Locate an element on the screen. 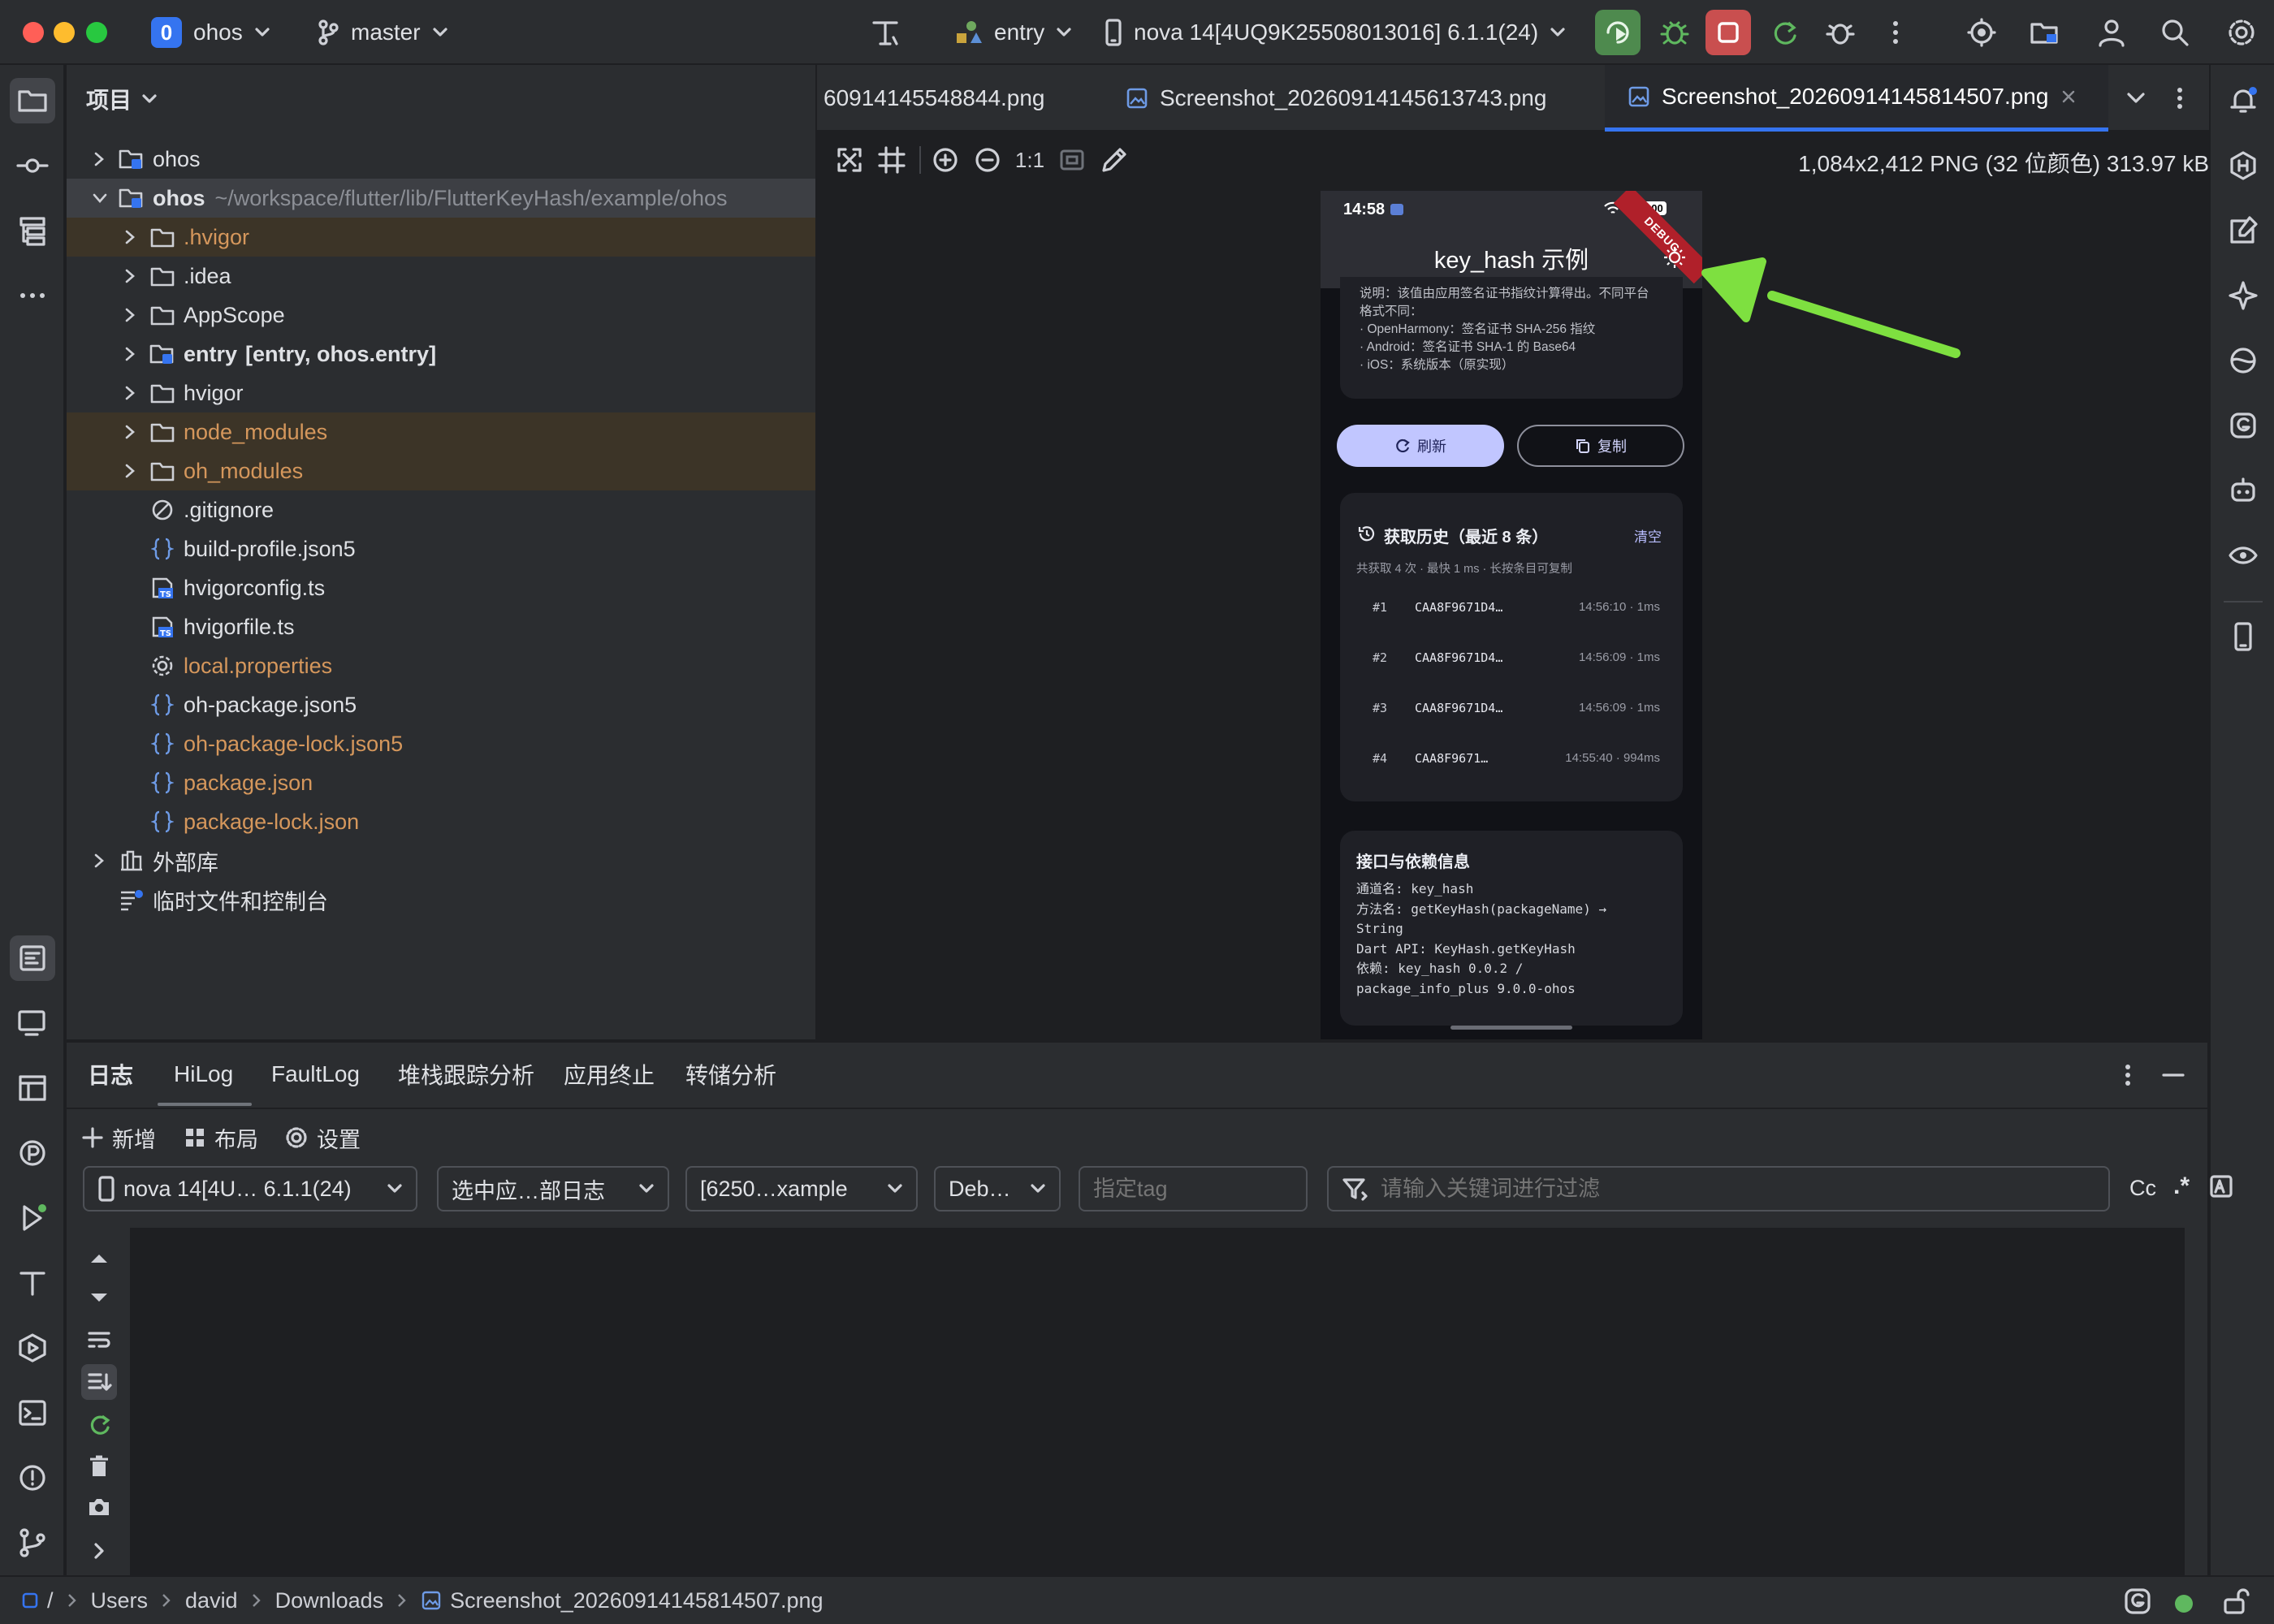 Image resolution: width=2274 pixels, height=1624 pixels. editor-tab: Screenshot_20260914145613743.png is located at coordinates (1336, 99).